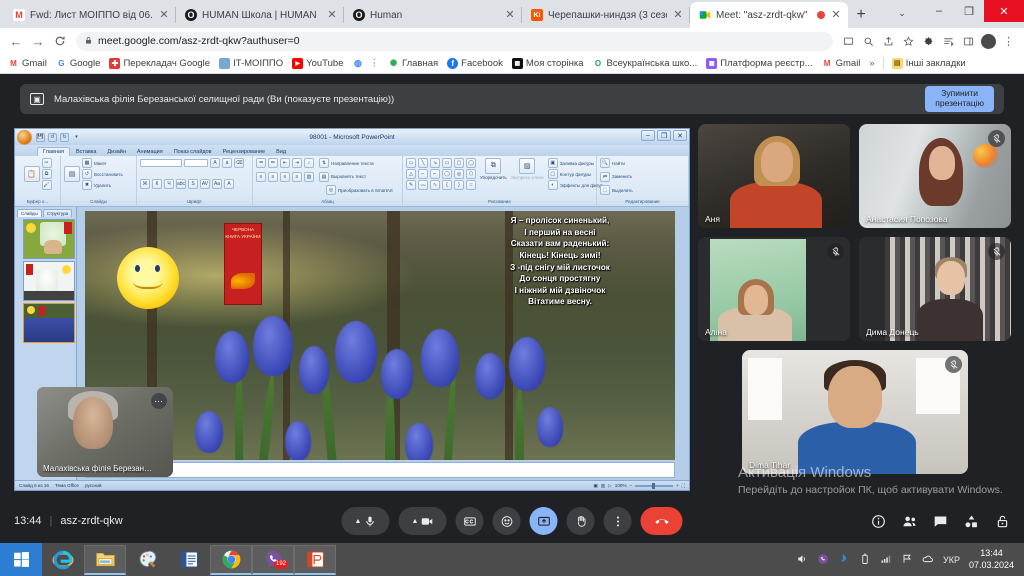 Image resolution: width=1024 pixels, height=576 pixels. I want to click on shape-textbox-icon: ▭, so click(411, 163).